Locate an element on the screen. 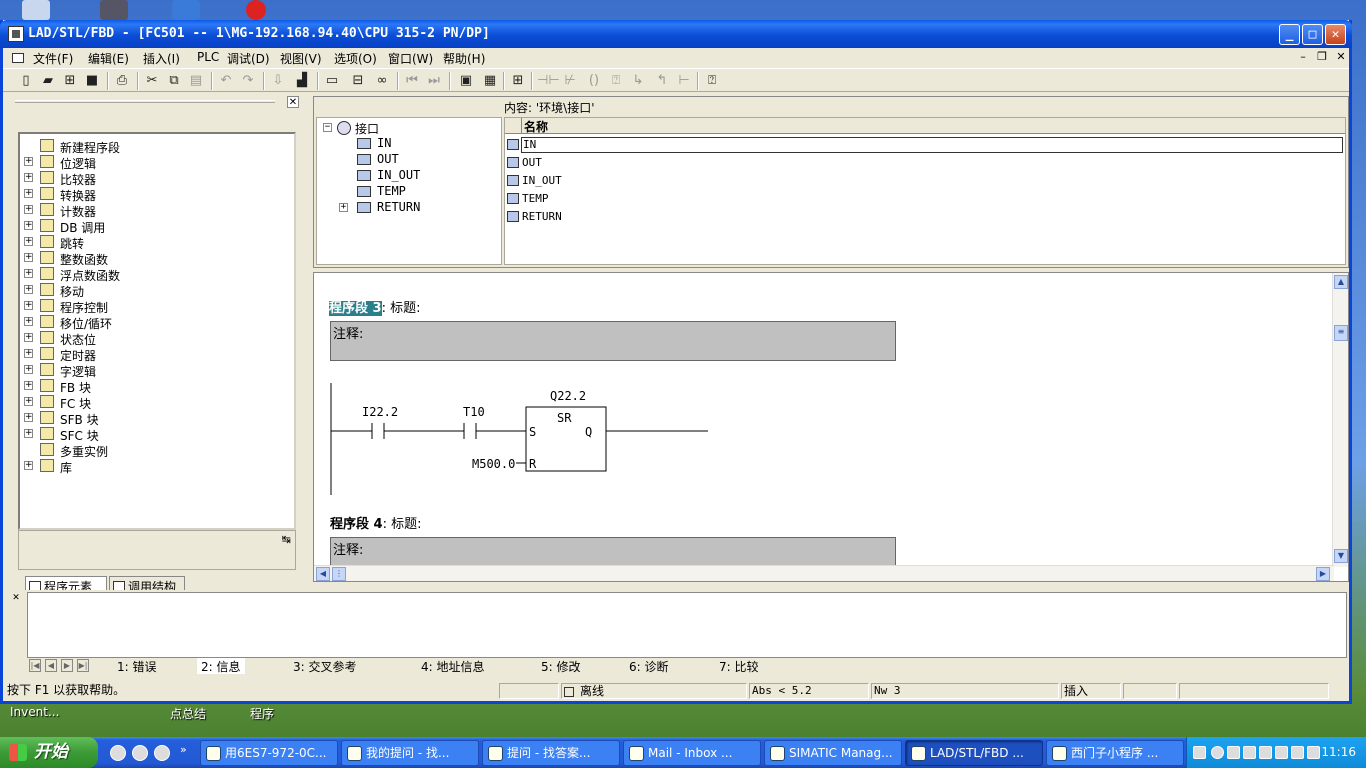 Image resolution: width=1366 pixels, height=768 pixels. vm-icon is located at coordinates (1249, 752).